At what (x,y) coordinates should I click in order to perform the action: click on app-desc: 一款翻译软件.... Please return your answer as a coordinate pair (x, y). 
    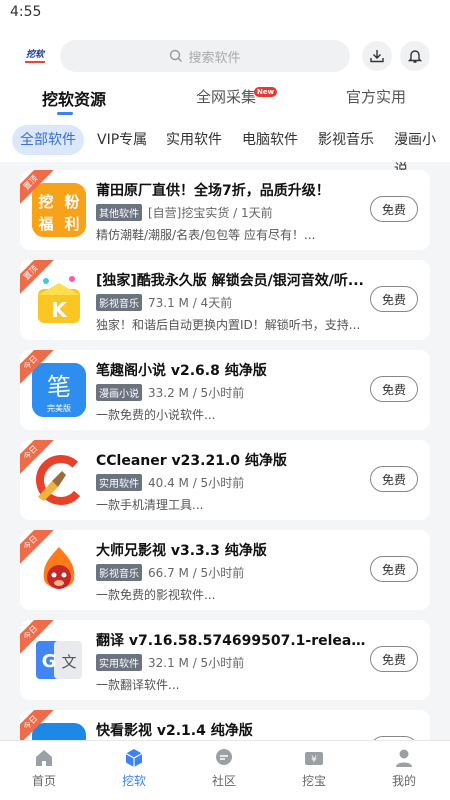
    Looking at the image, I should click on (138, 685).